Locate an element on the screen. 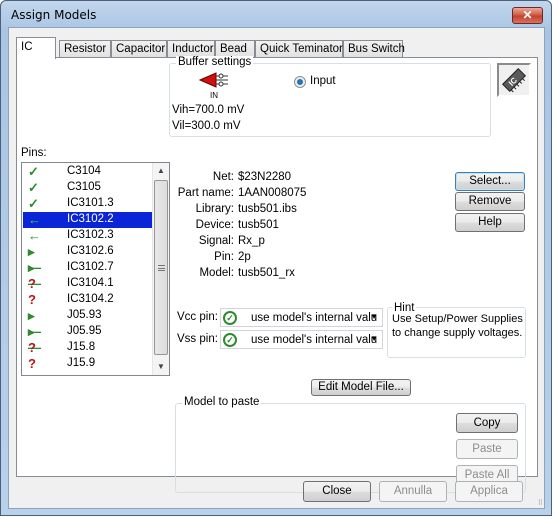  pin-list-item: ? J15.8 is located at coordinates (87, 348).